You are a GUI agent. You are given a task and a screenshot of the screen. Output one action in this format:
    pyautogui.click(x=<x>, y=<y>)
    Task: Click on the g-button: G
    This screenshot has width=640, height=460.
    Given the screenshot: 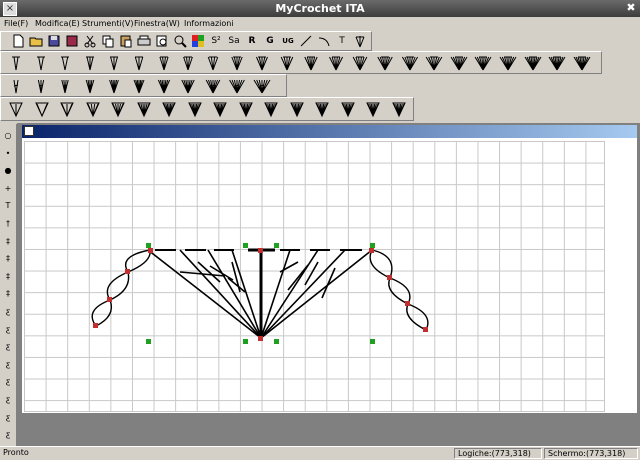 What is the action you would take?
    pyautogui.click(x=270, y=41)
    